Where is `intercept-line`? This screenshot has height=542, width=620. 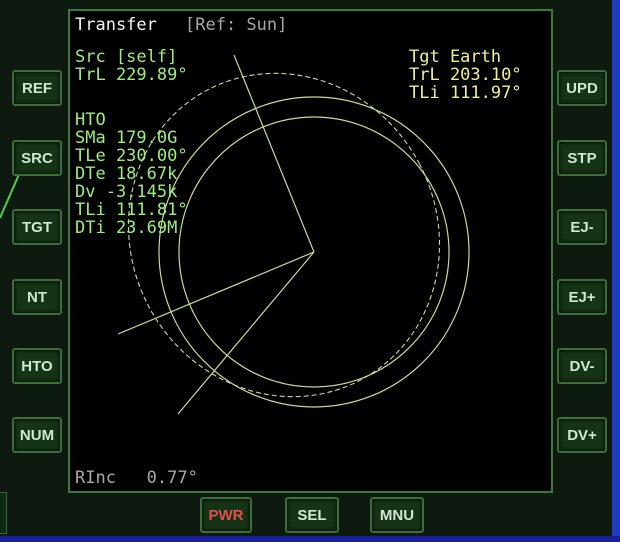 intercept-line is located at coordinates (246, 333).